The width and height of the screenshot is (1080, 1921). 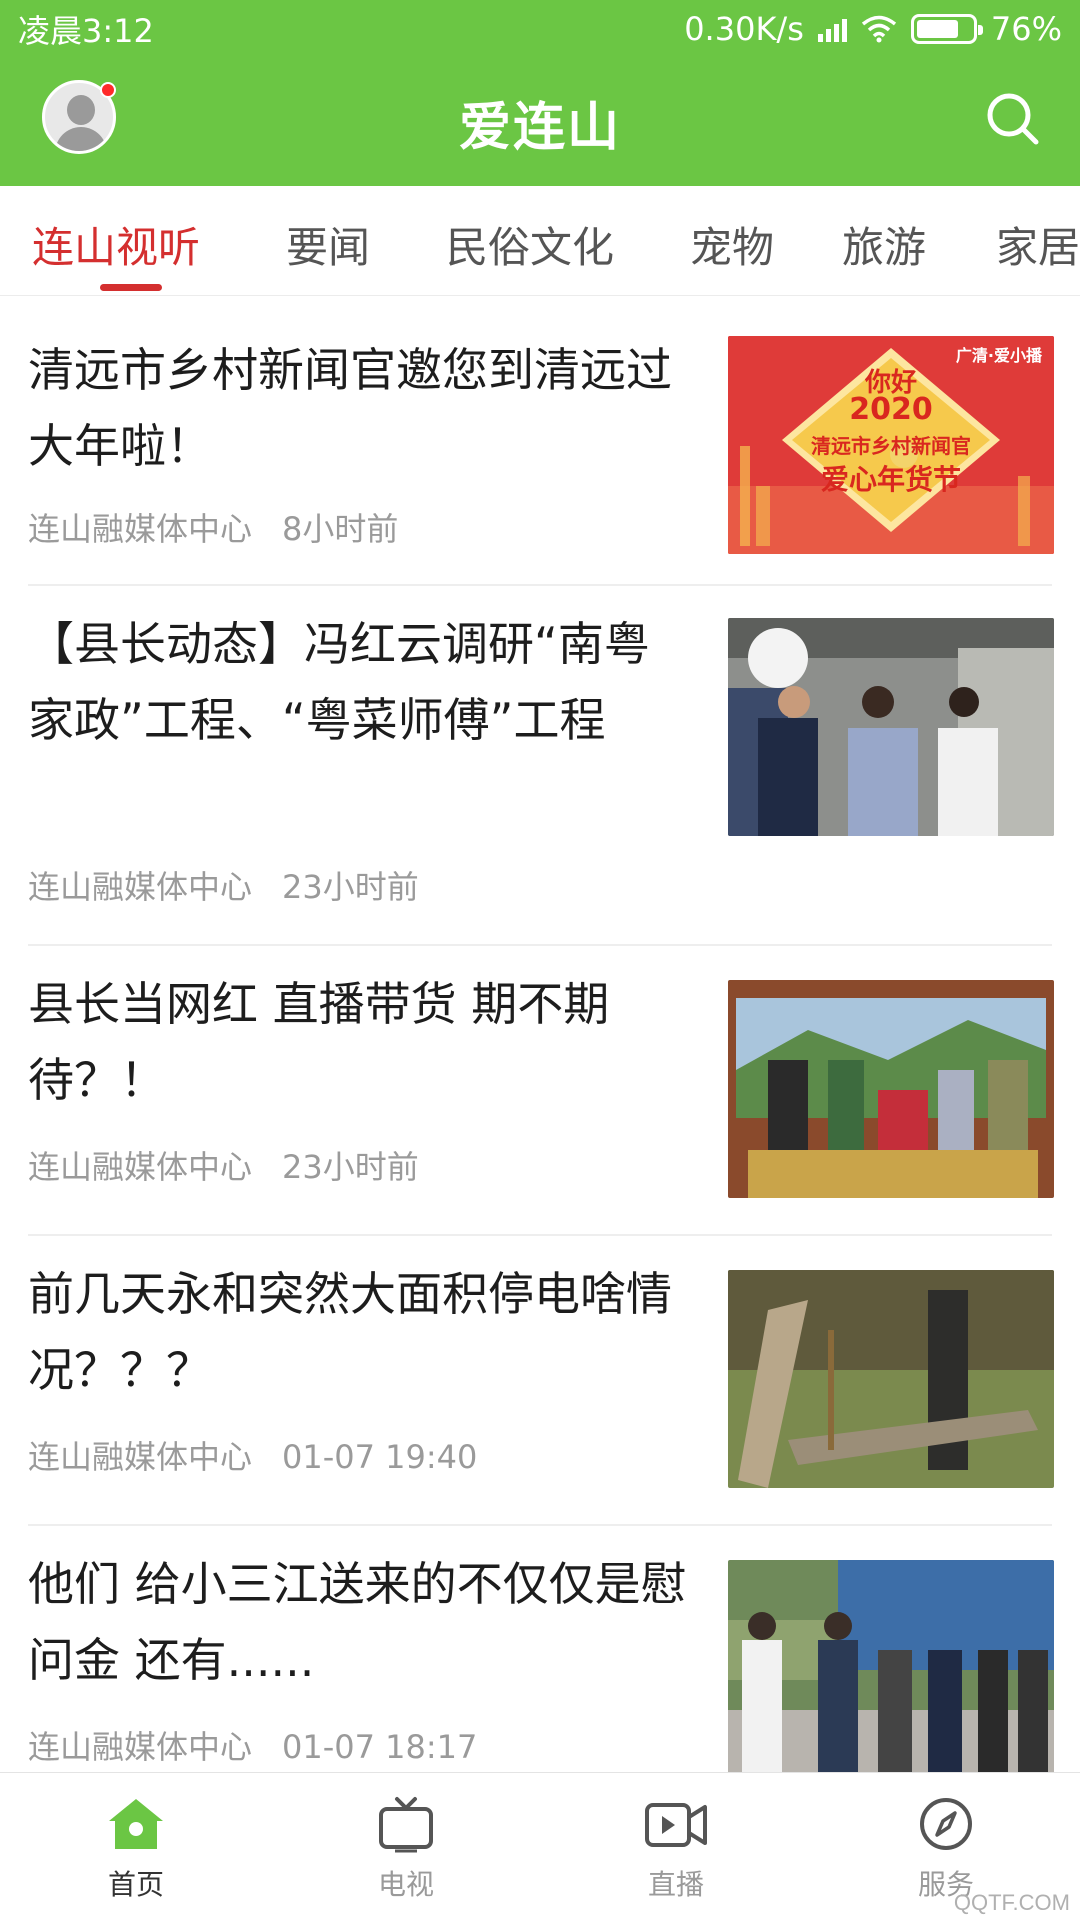 I want to click on battery-icon, so click(x=946, y=29).